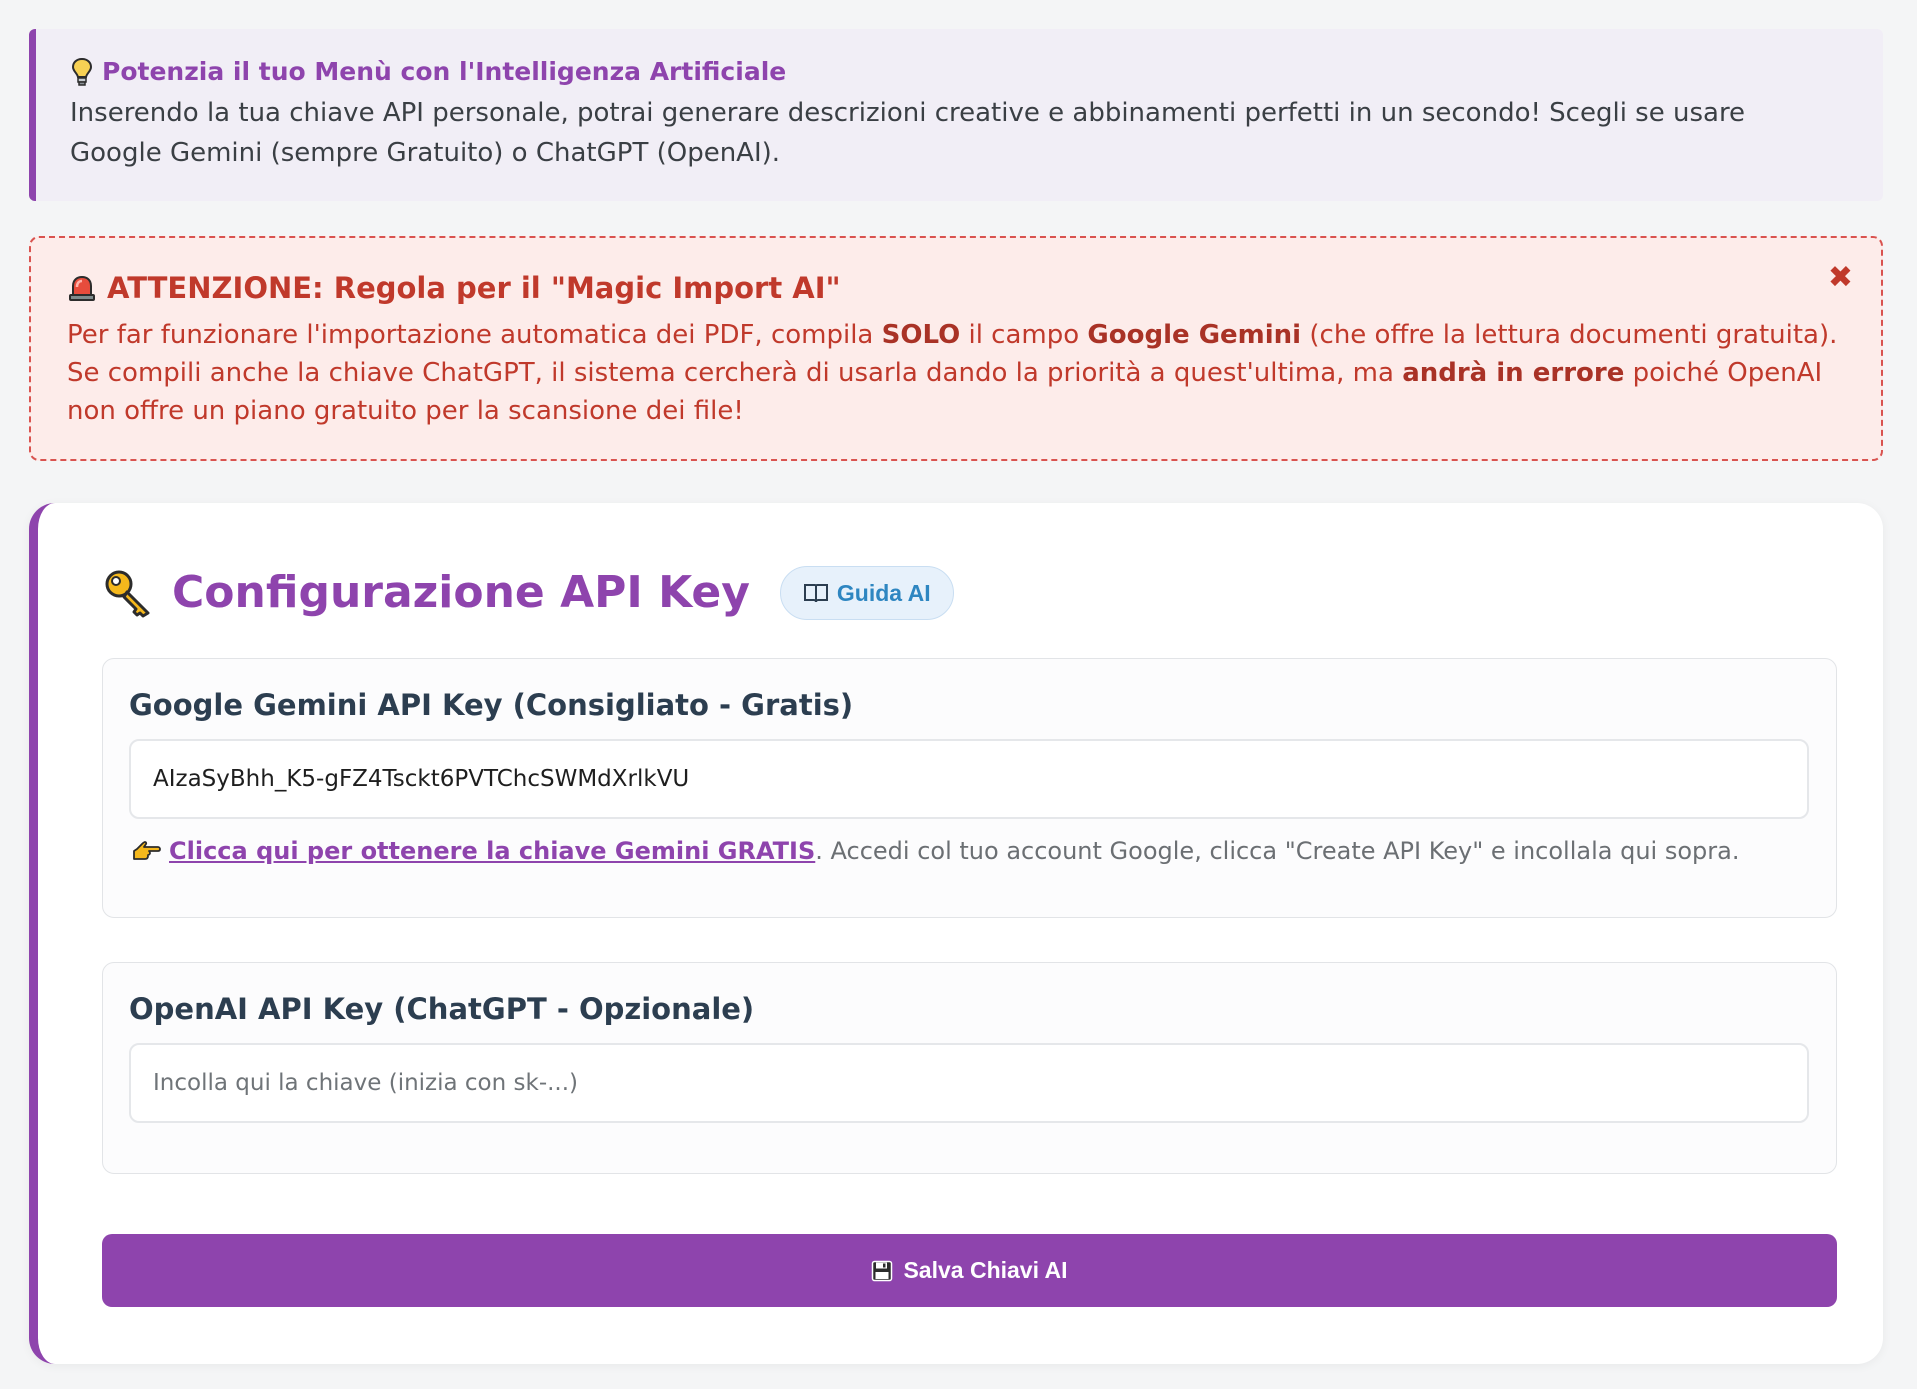  What do you see at coordinates (82, 288) in the screenshot?
I see `siren-icon` at bounding box center [82, 288].